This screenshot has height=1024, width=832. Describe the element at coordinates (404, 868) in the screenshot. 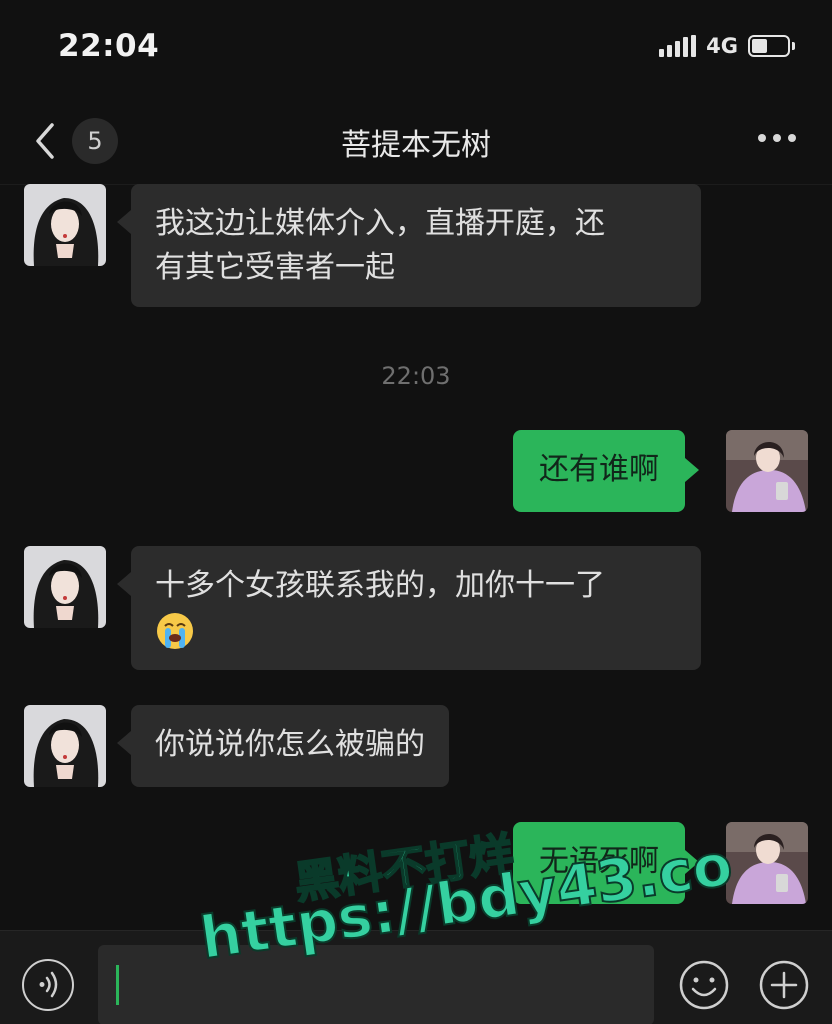

I see `watermark-text: 黑料不打烊` at that location.